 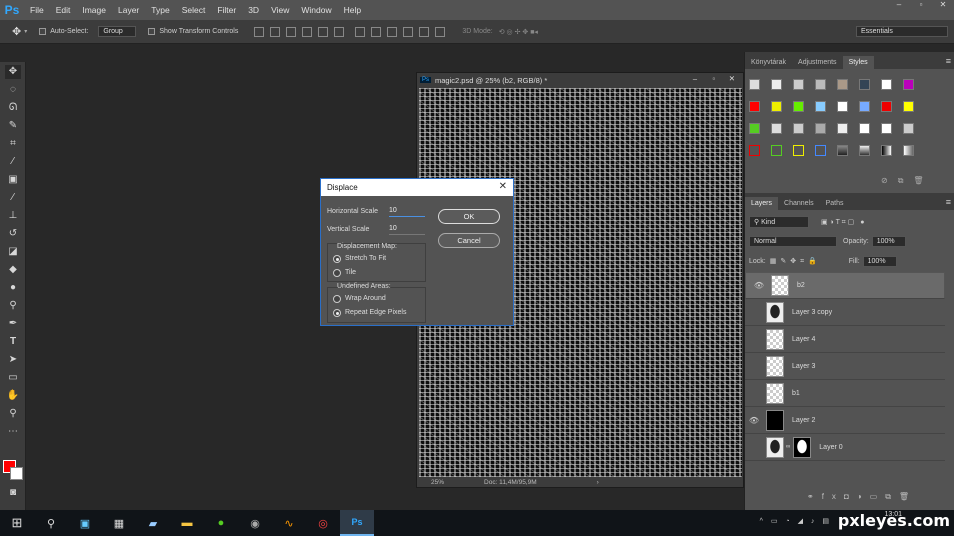 I want to click on cancel-button: Cancel, so click(x=469, y=240).